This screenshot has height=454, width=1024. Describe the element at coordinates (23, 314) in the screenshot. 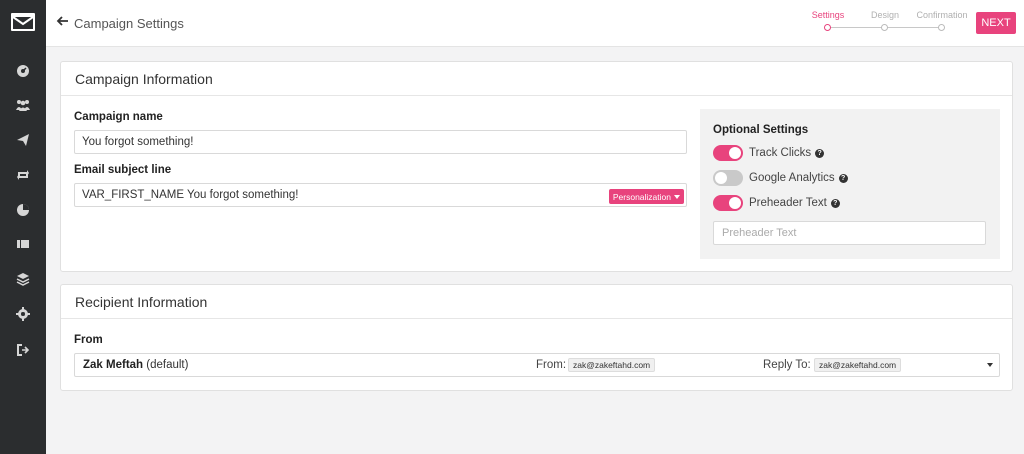

I see `gear-icon` at that location.